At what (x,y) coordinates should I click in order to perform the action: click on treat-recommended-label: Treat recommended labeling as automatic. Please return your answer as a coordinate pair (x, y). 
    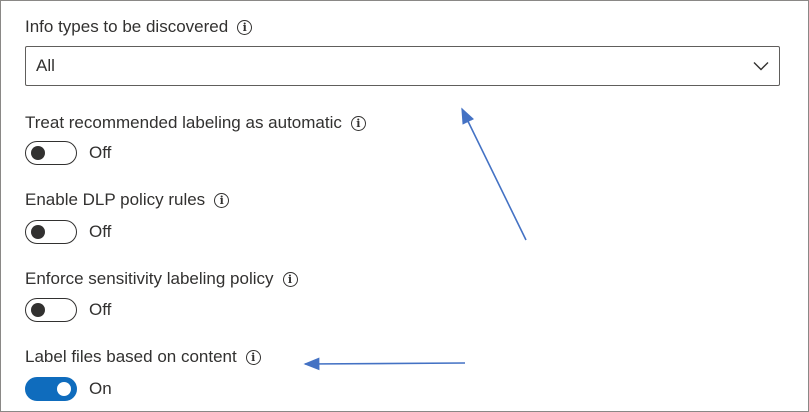
    Looking at the image, I should click on (183, 122).